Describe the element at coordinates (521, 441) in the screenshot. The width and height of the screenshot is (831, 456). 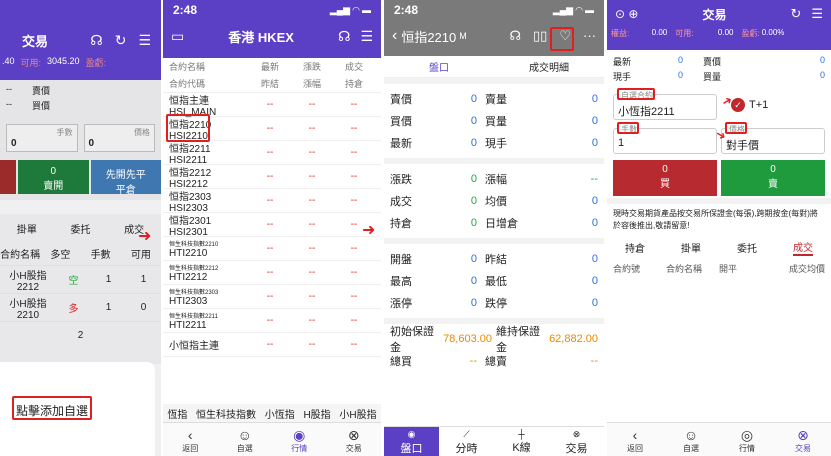
I see `bottom-kline: ┼ K線` at that location.